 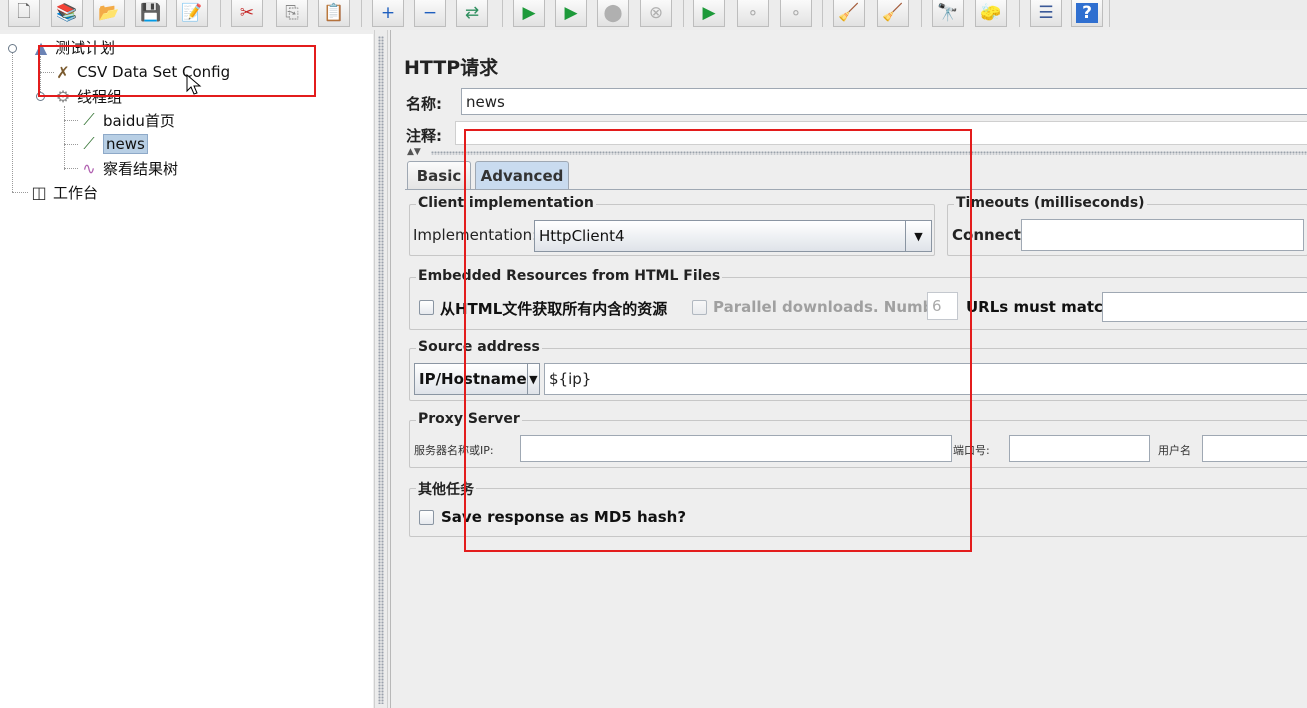 I want to click on parallel-downloads-checkbox, so click(x=699, y=307).